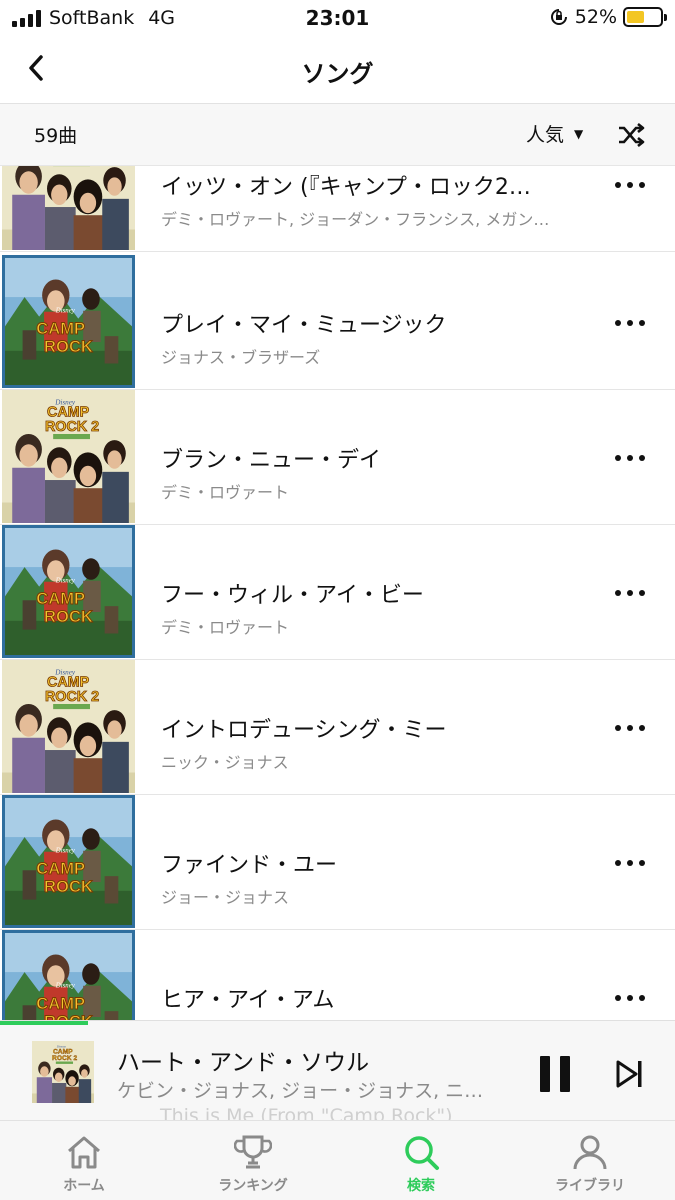 Image resolution: width=675 pixels, height=1200 pixels. I want to click on sort-label: 人気, so click(545, 135).